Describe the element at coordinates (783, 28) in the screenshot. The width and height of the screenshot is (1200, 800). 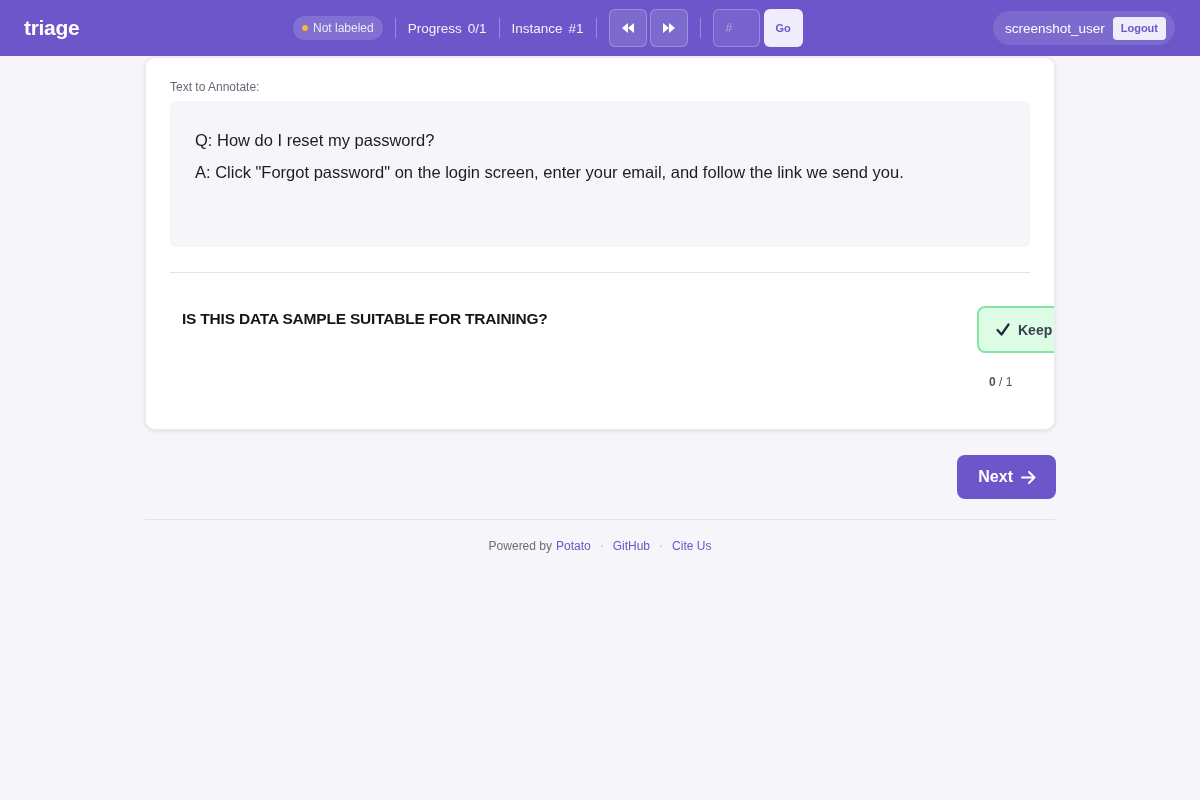
I see `go-button: Go` at that location.